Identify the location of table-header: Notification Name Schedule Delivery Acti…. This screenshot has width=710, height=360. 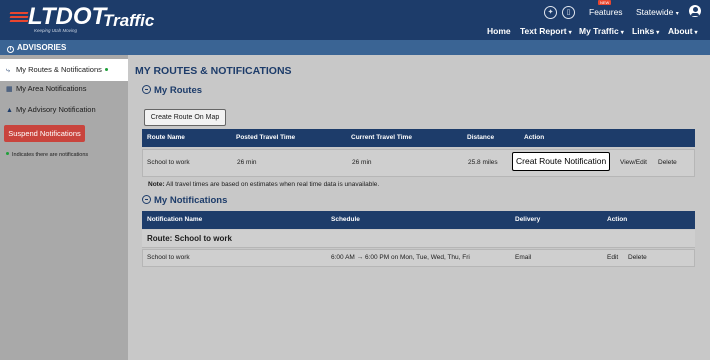
(418, 220).